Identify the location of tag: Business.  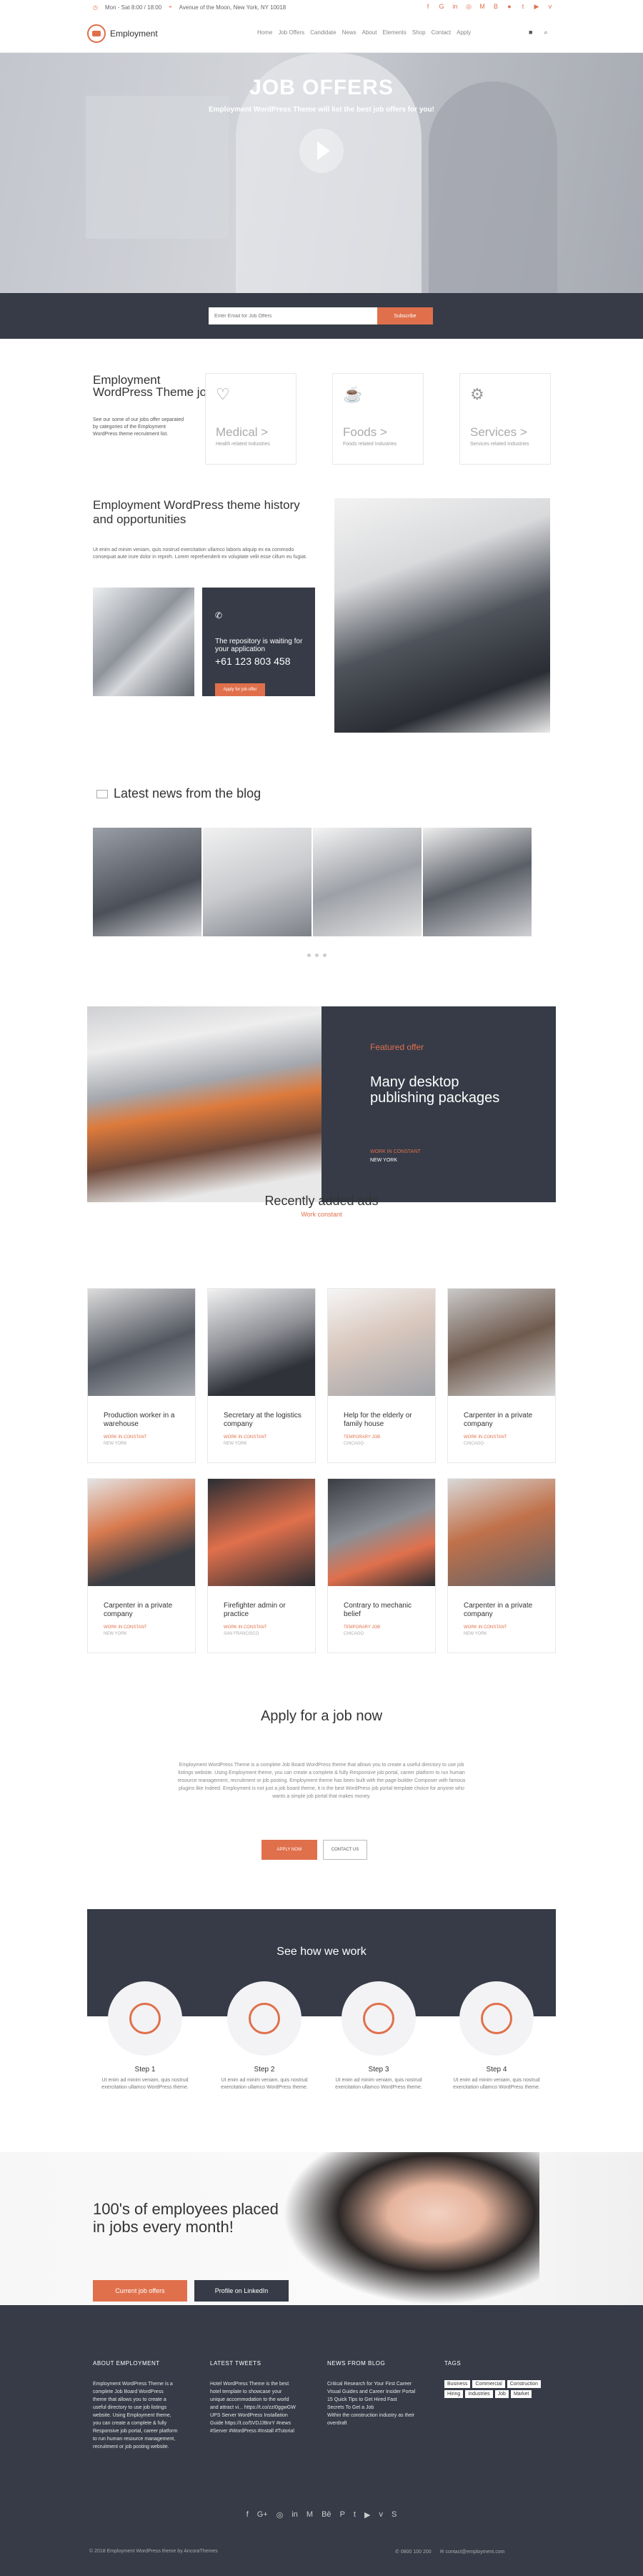
(457, 2384).